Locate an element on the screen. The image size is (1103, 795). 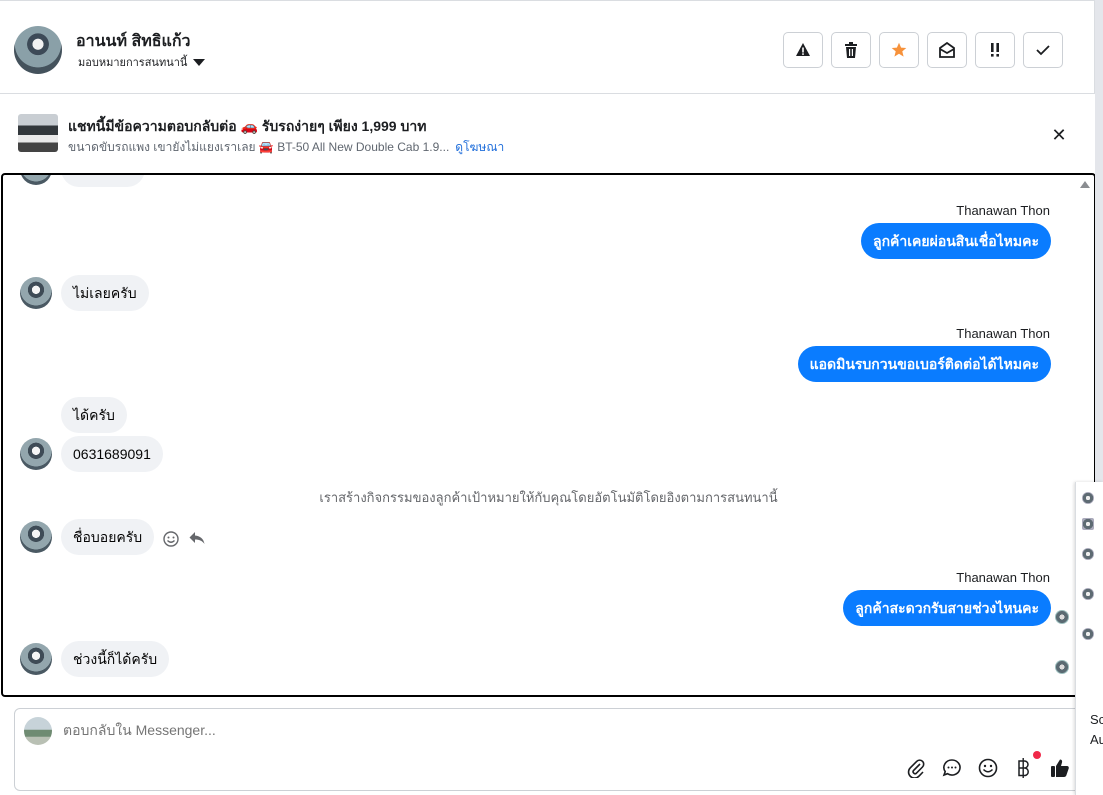
side-chat-panel: Sc Au is located at coordinates (1089, 638).